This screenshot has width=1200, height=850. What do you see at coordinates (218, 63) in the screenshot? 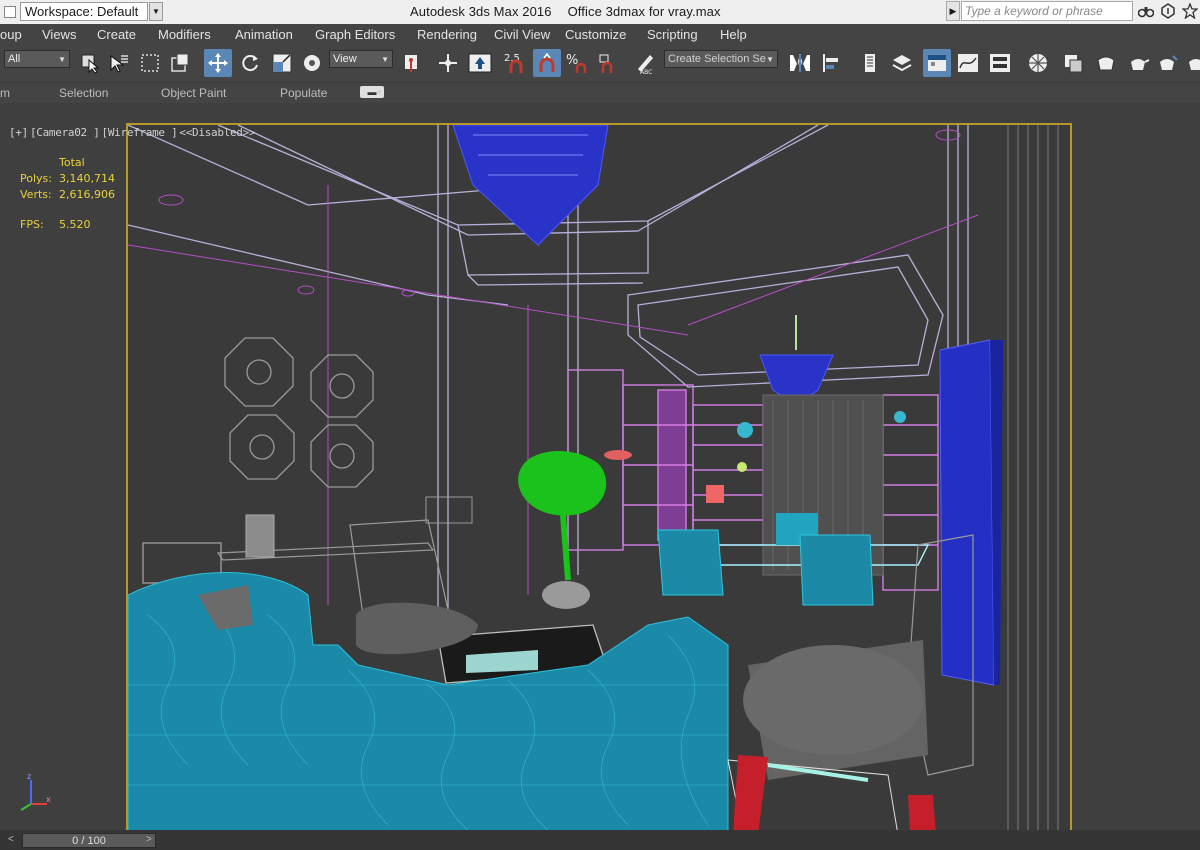
I see `move-icon` at bounding box center [218, 63].